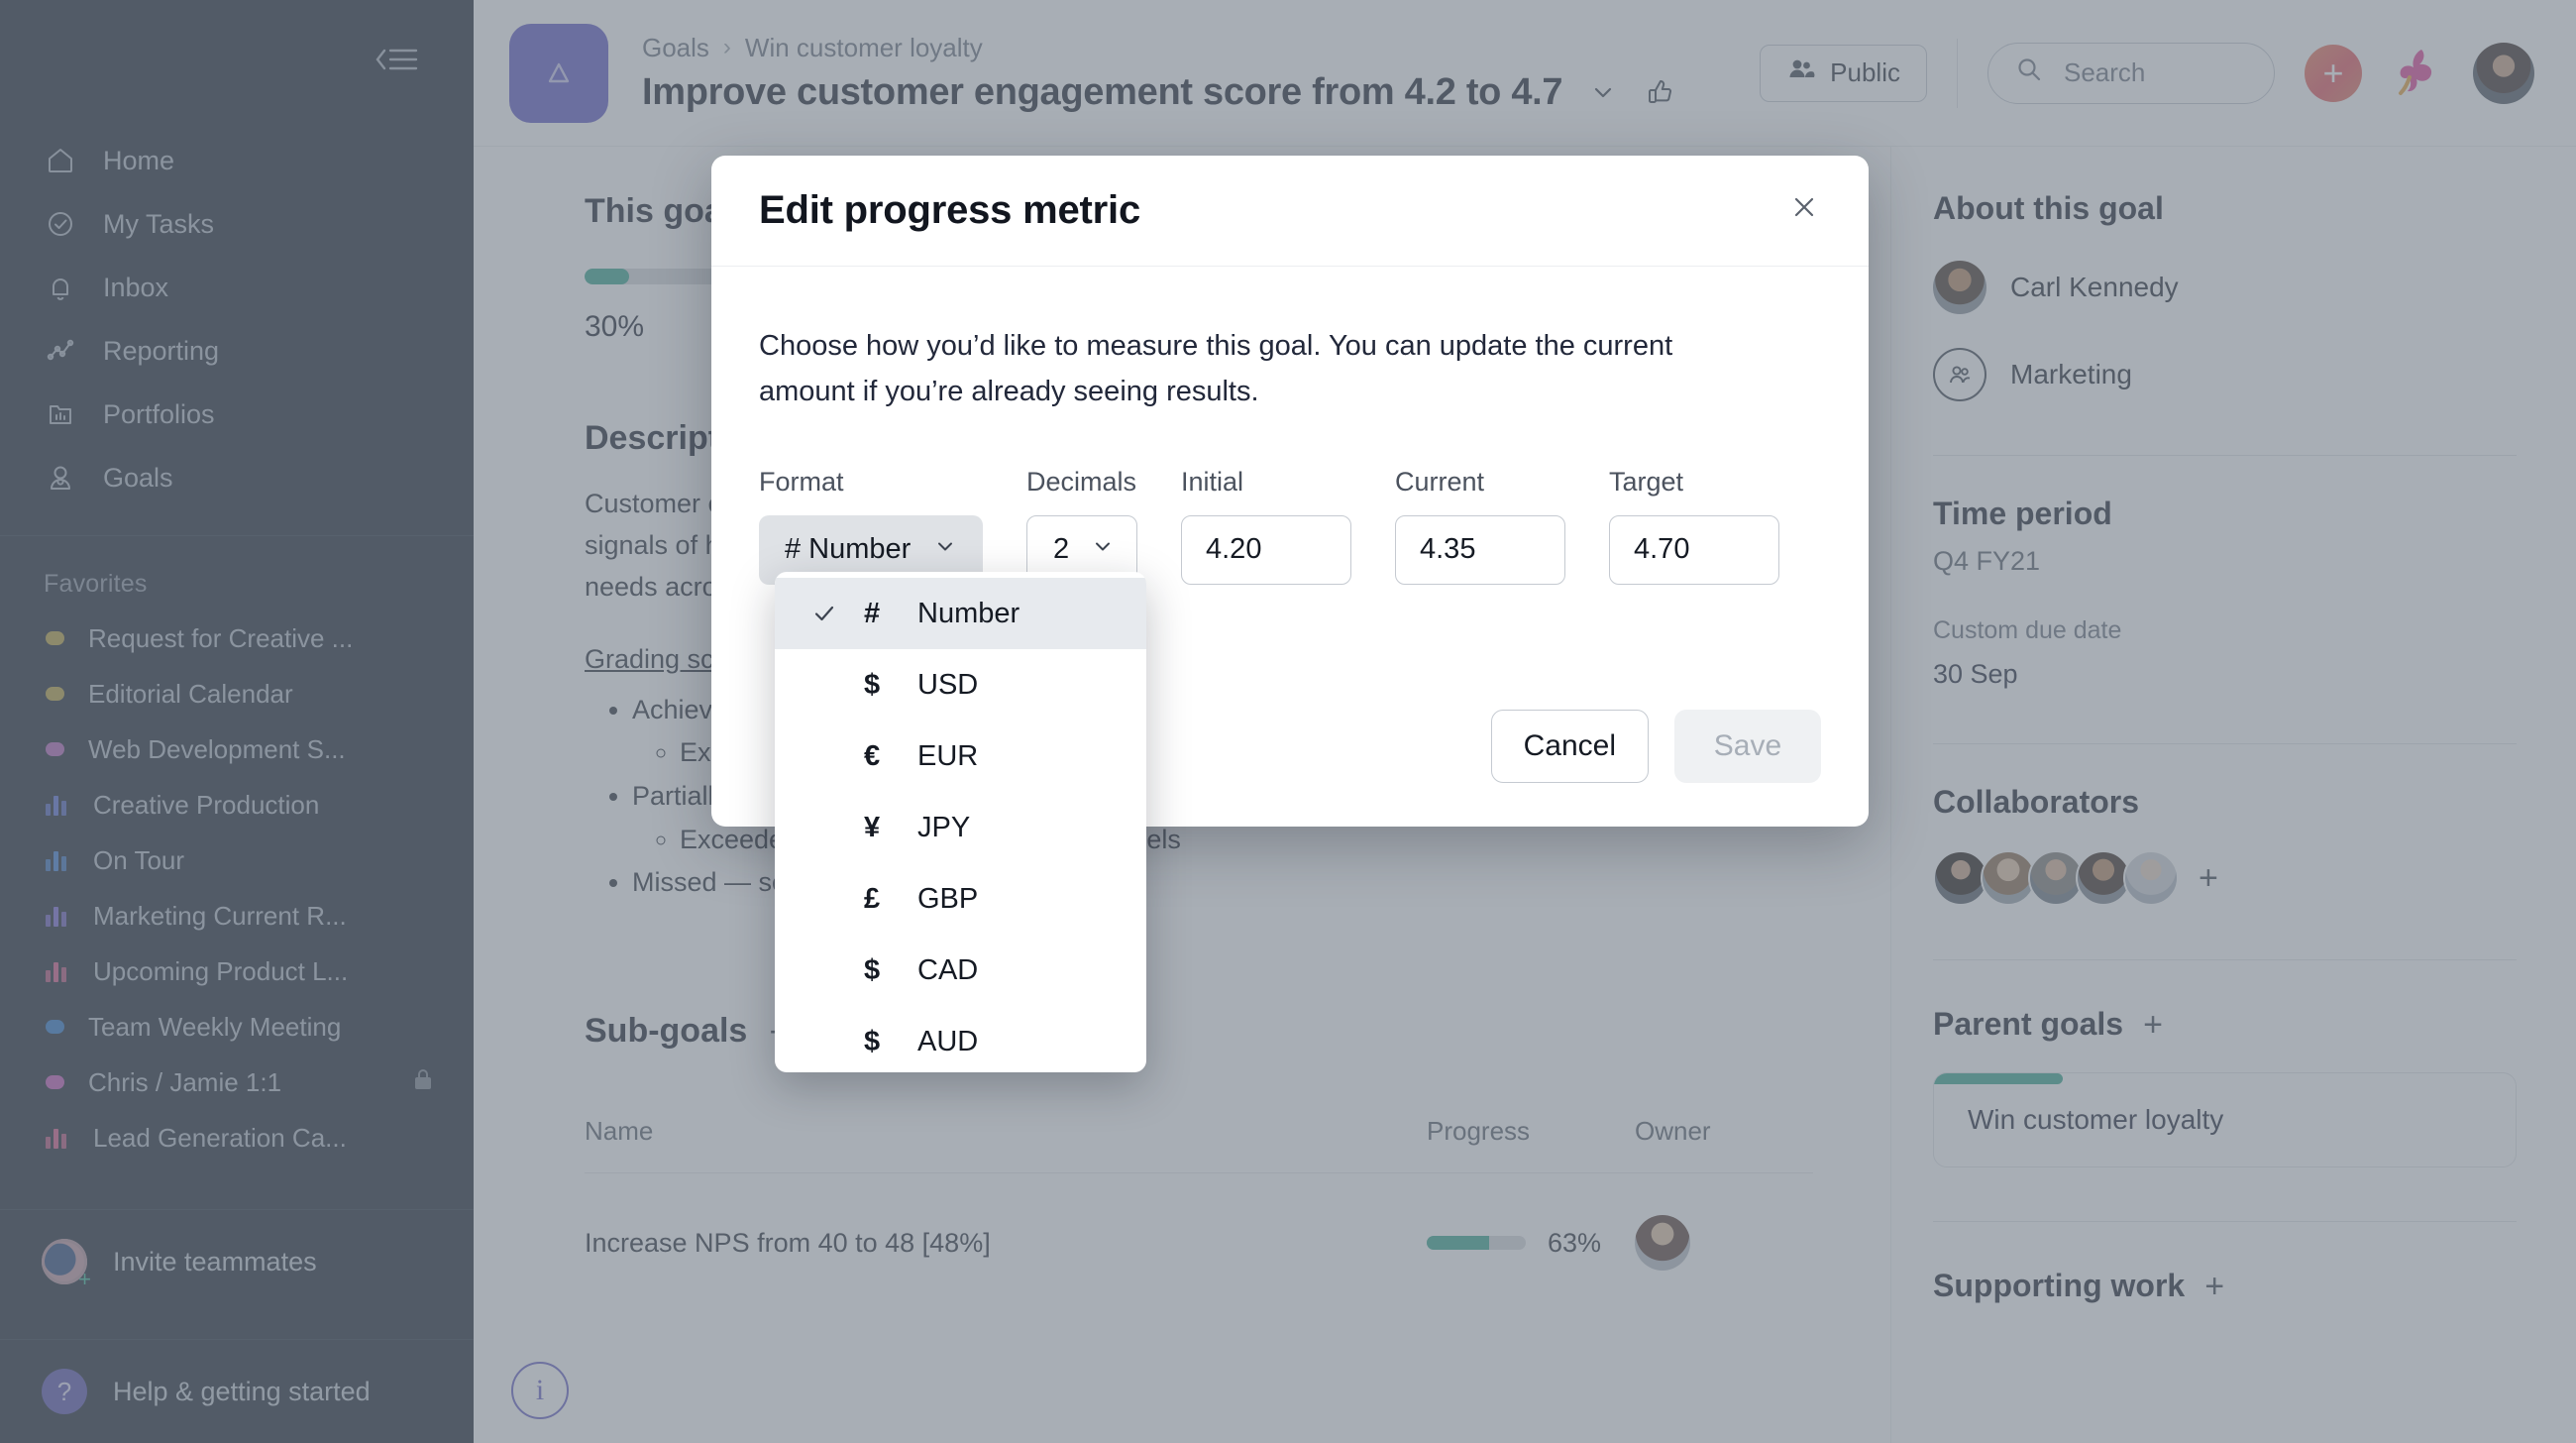 The image size is (2576, 1443). What do you see at coordinates (825, 613) in the screenshot?
I see `check-icon` at bounding box center [825, 613].